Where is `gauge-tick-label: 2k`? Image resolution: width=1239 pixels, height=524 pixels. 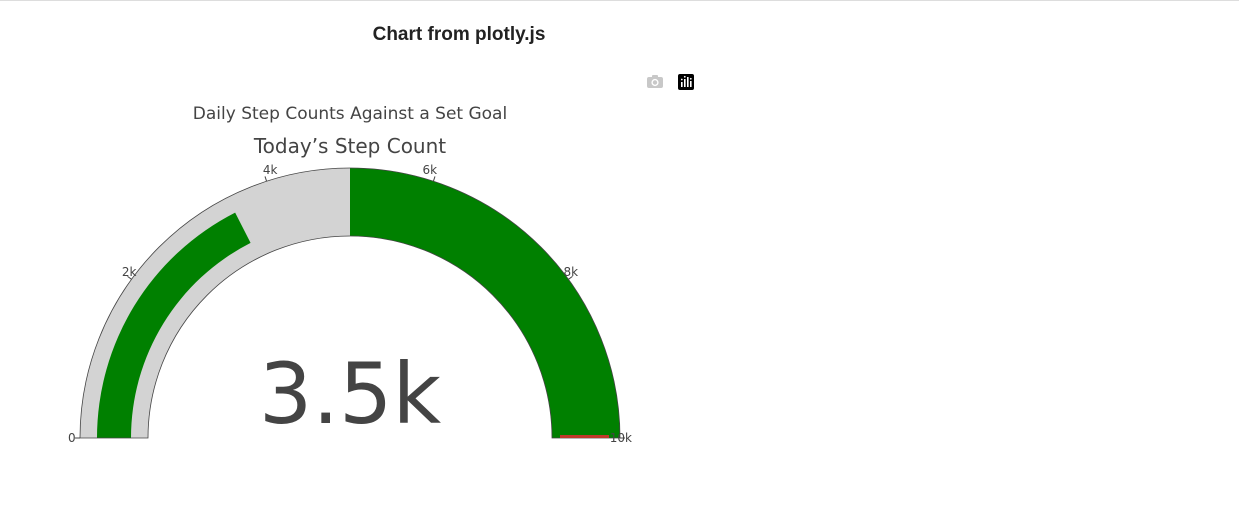 gauge-tick-label: 2k is located at coordinates (129, 272).